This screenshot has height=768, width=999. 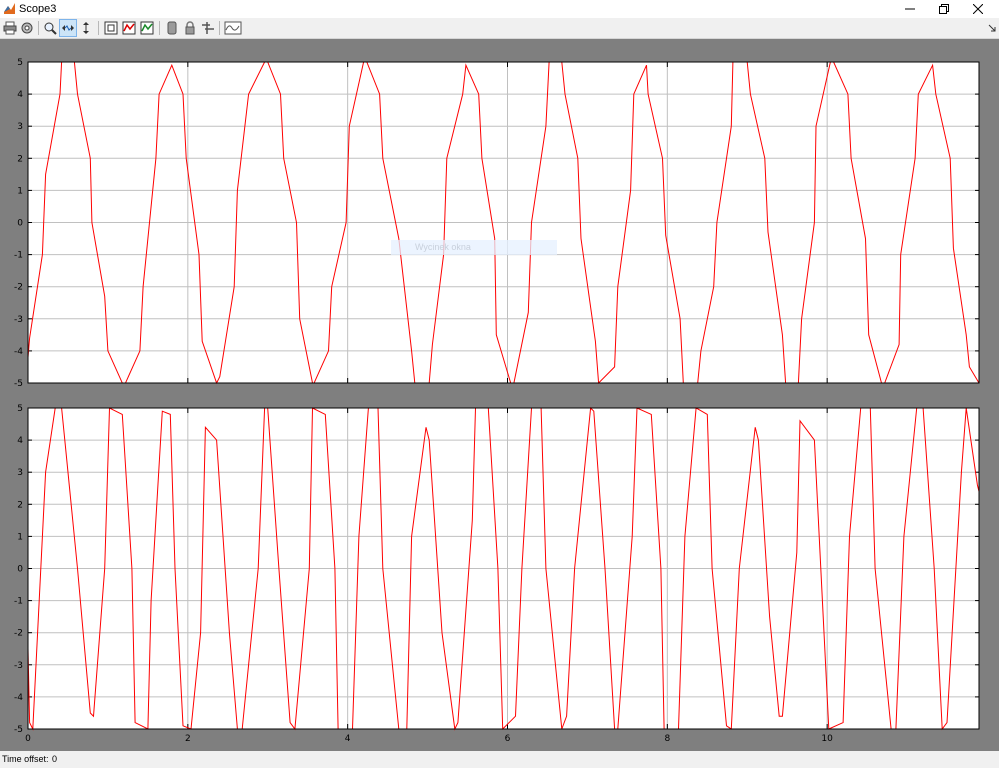 I want to click on floating-scope-button, so click(x=172, y=28).